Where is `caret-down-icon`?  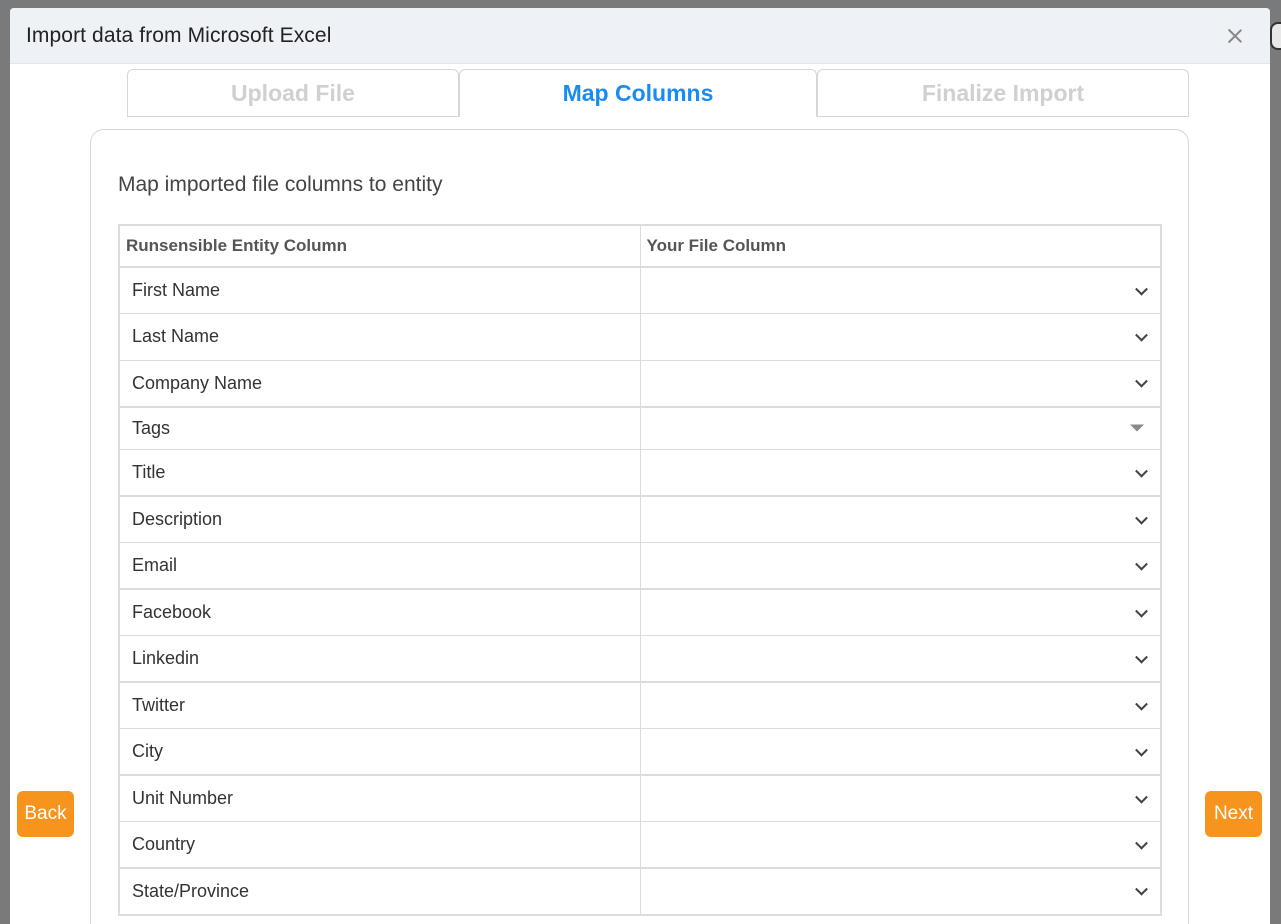 caret-down-icon is located at coordinates (1137, 428).